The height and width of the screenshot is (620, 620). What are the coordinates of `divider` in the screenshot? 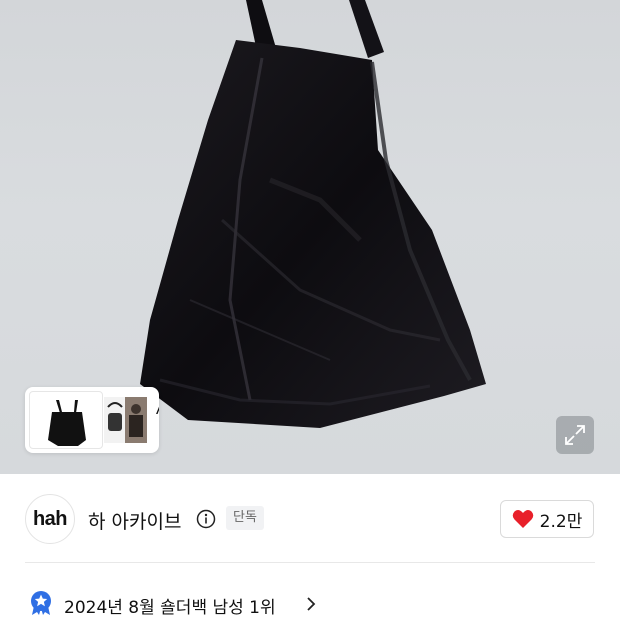 It's located at (310, 562).